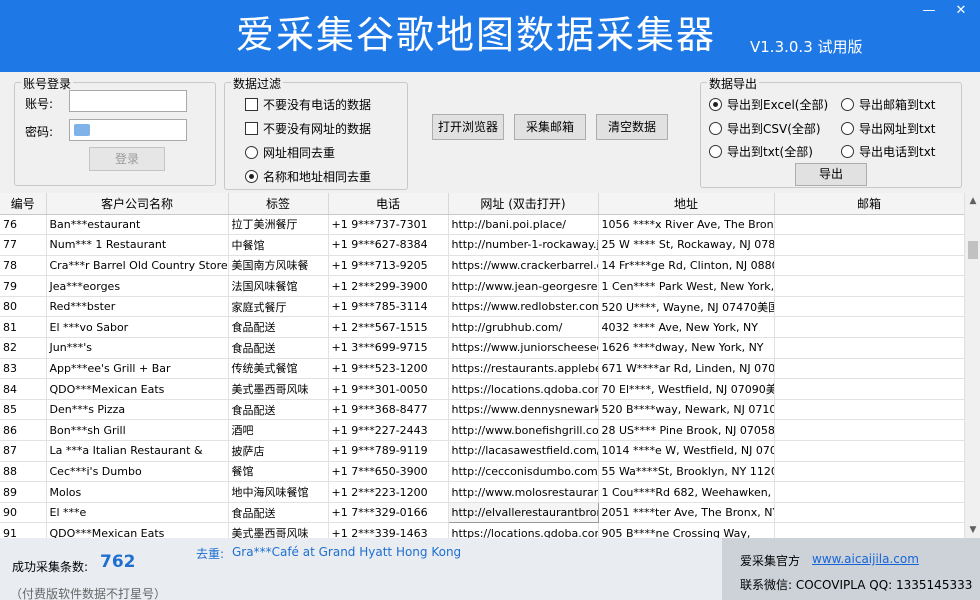  I want to click on cell-url: https://www.redlobster.com/l, so click(523, 307).